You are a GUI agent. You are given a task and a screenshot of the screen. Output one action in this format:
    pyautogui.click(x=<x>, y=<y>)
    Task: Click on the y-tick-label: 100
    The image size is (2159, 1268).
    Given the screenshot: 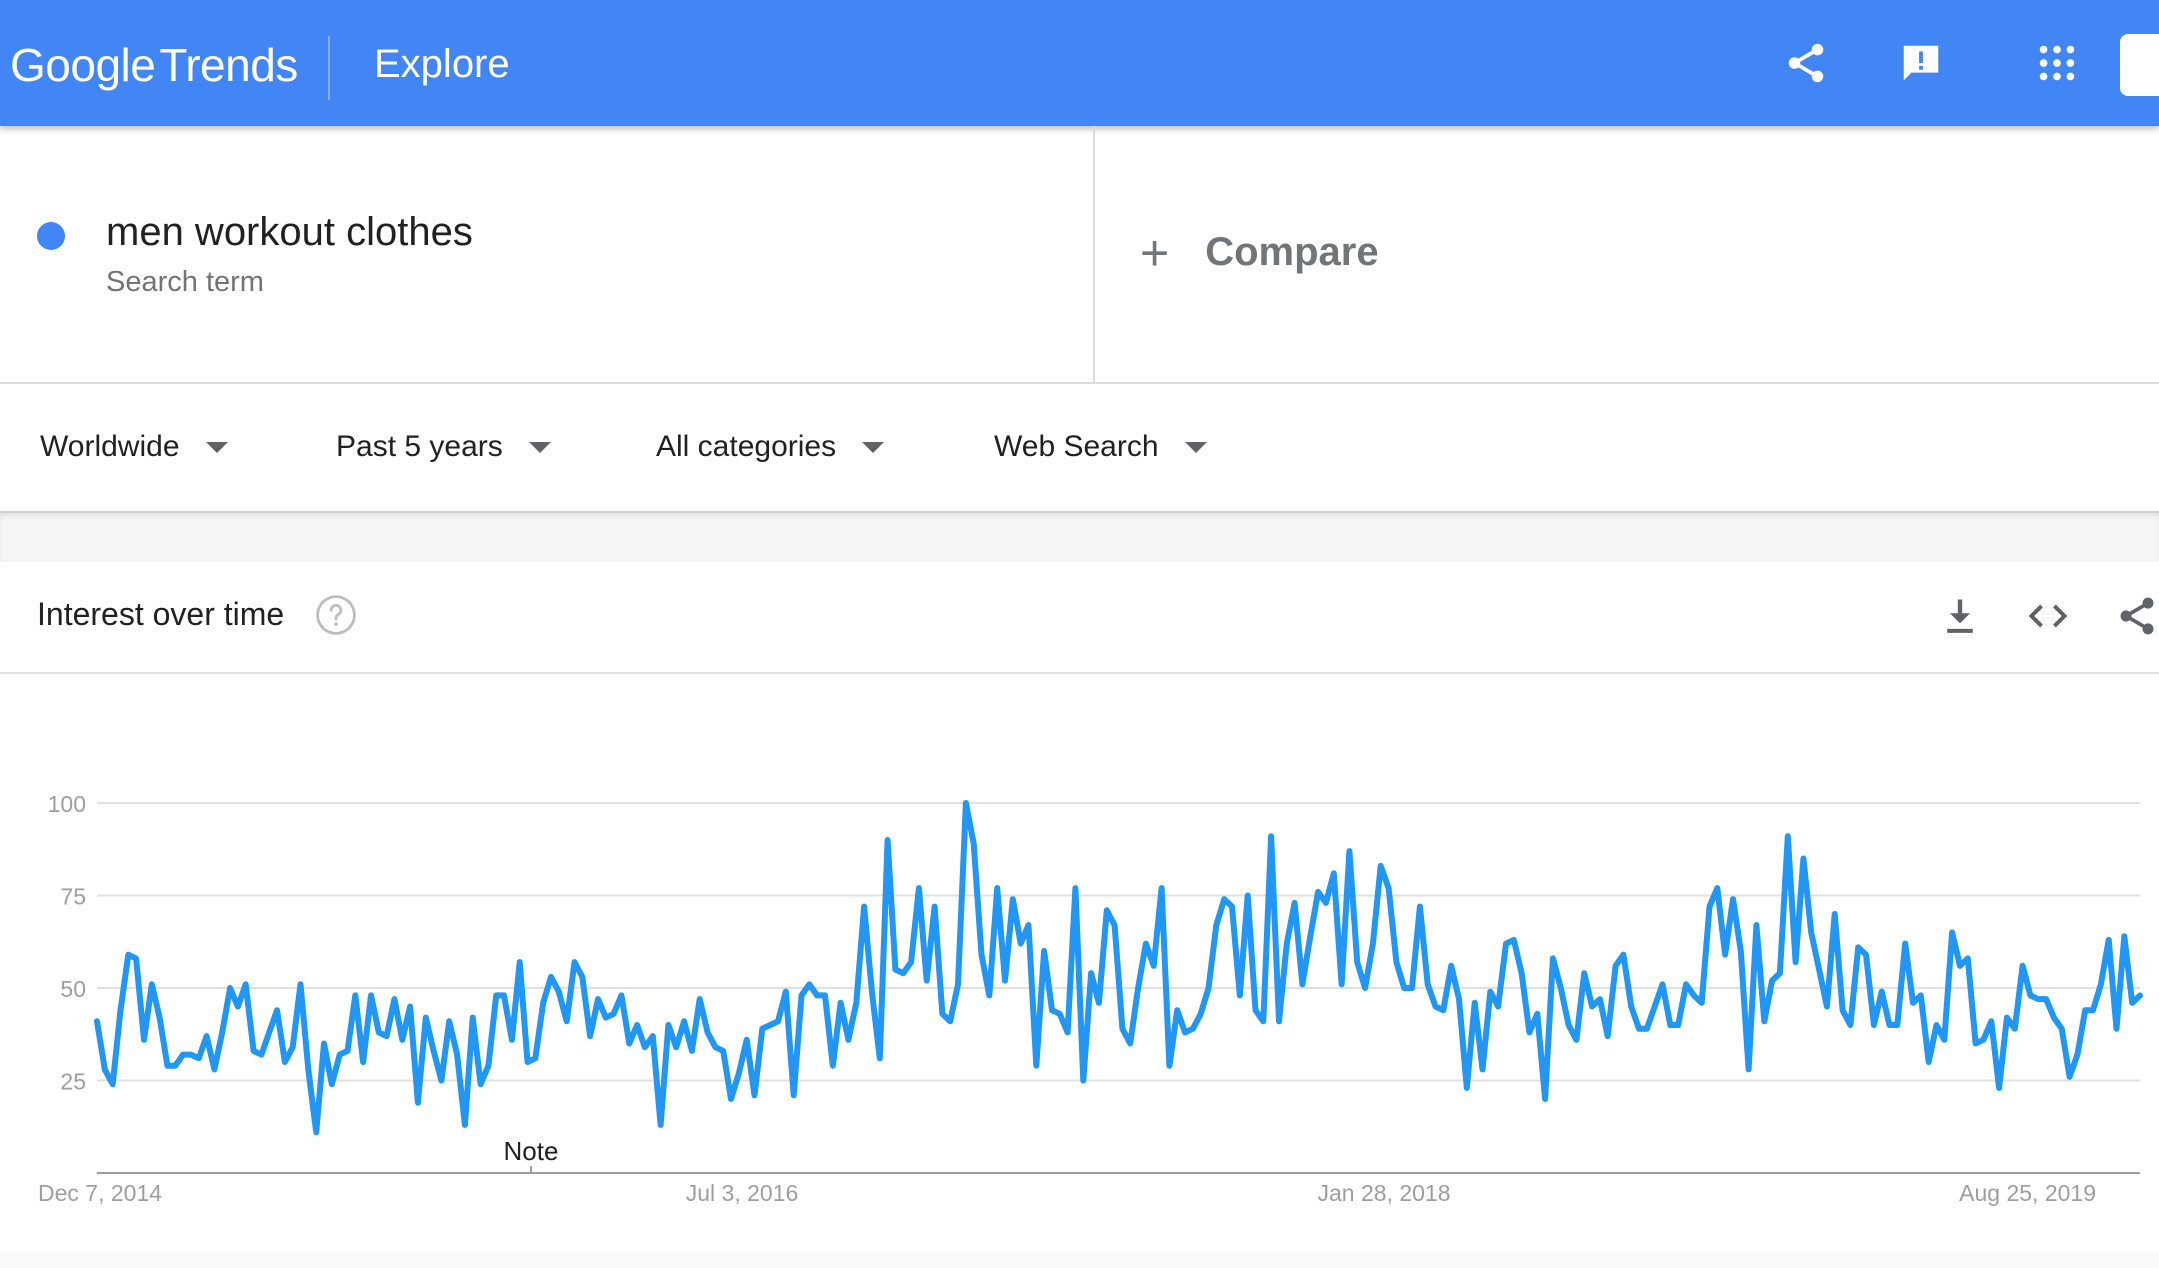 What is the action you would take?
    pyautogui.click(x=67, y=804)
    